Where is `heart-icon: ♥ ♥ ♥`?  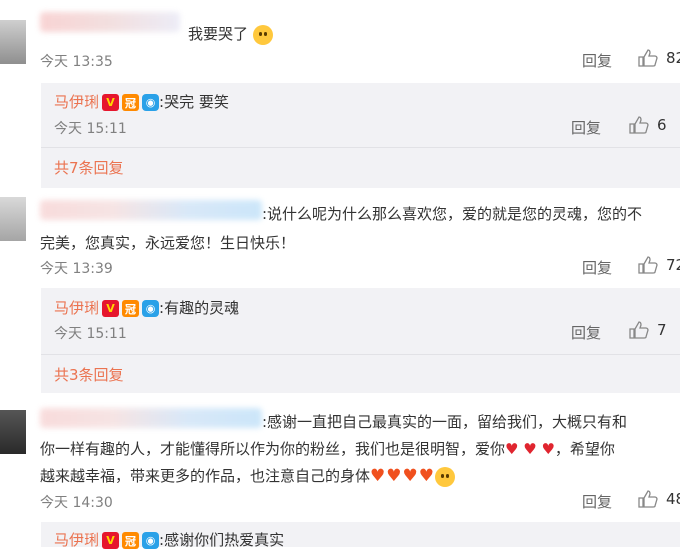
heart-icon: ♥ ♥ ♥ is located at coordinates (530, 449).